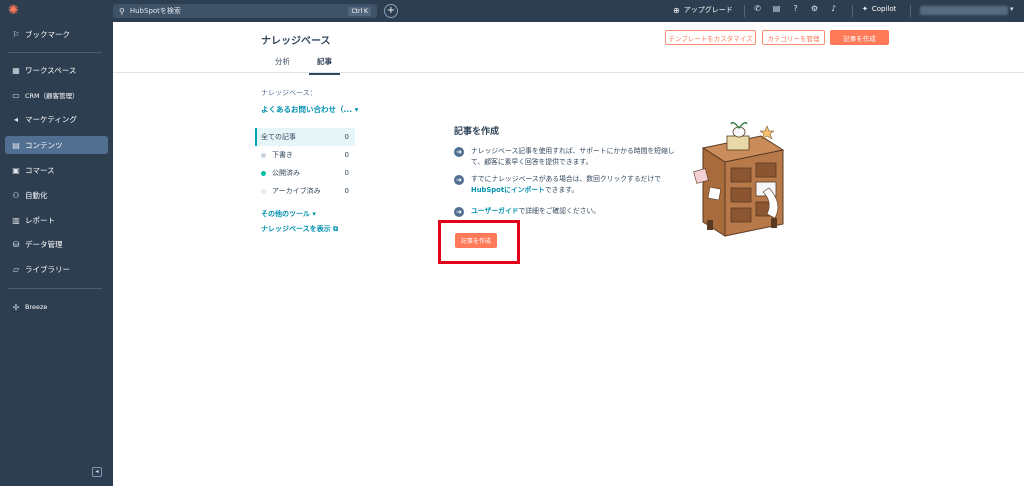  I want to click on collapse-sidebar-icon: ◂, so click(97, 472).